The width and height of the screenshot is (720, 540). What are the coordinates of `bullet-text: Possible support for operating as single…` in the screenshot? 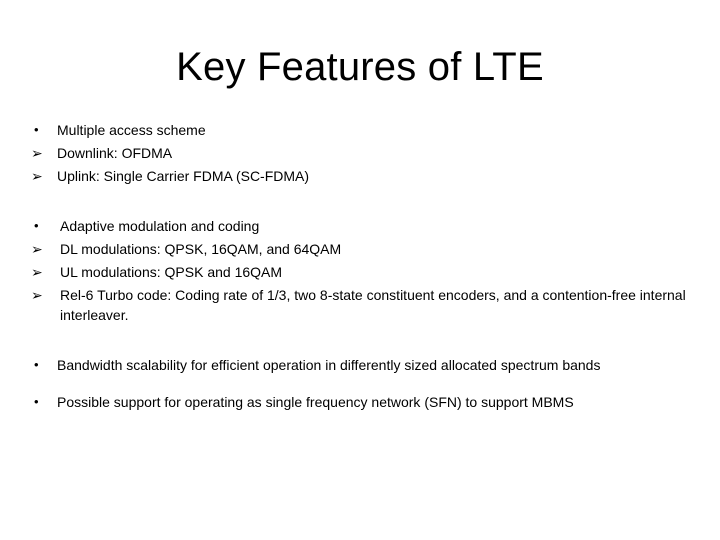 It's located at (315, 402).